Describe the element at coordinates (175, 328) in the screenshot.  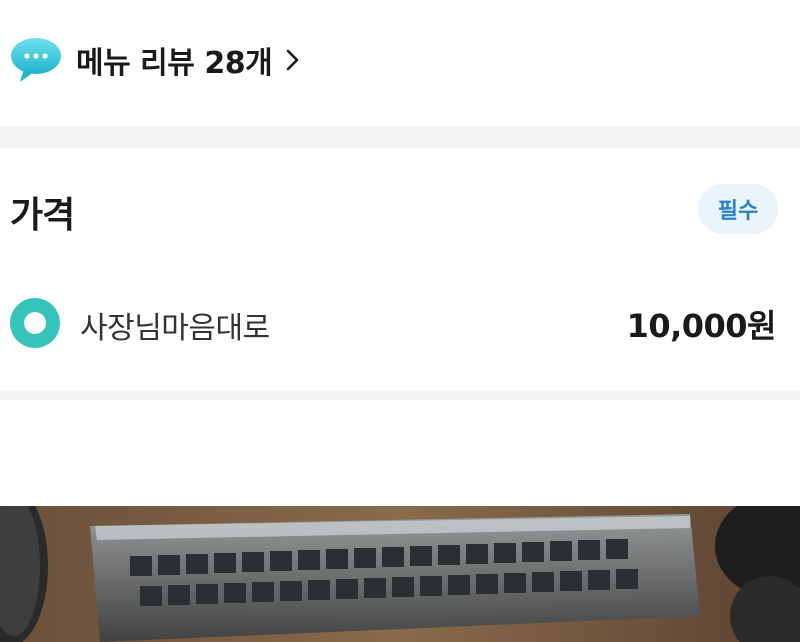
I see `option-label: 사장님마음대로` at that location.